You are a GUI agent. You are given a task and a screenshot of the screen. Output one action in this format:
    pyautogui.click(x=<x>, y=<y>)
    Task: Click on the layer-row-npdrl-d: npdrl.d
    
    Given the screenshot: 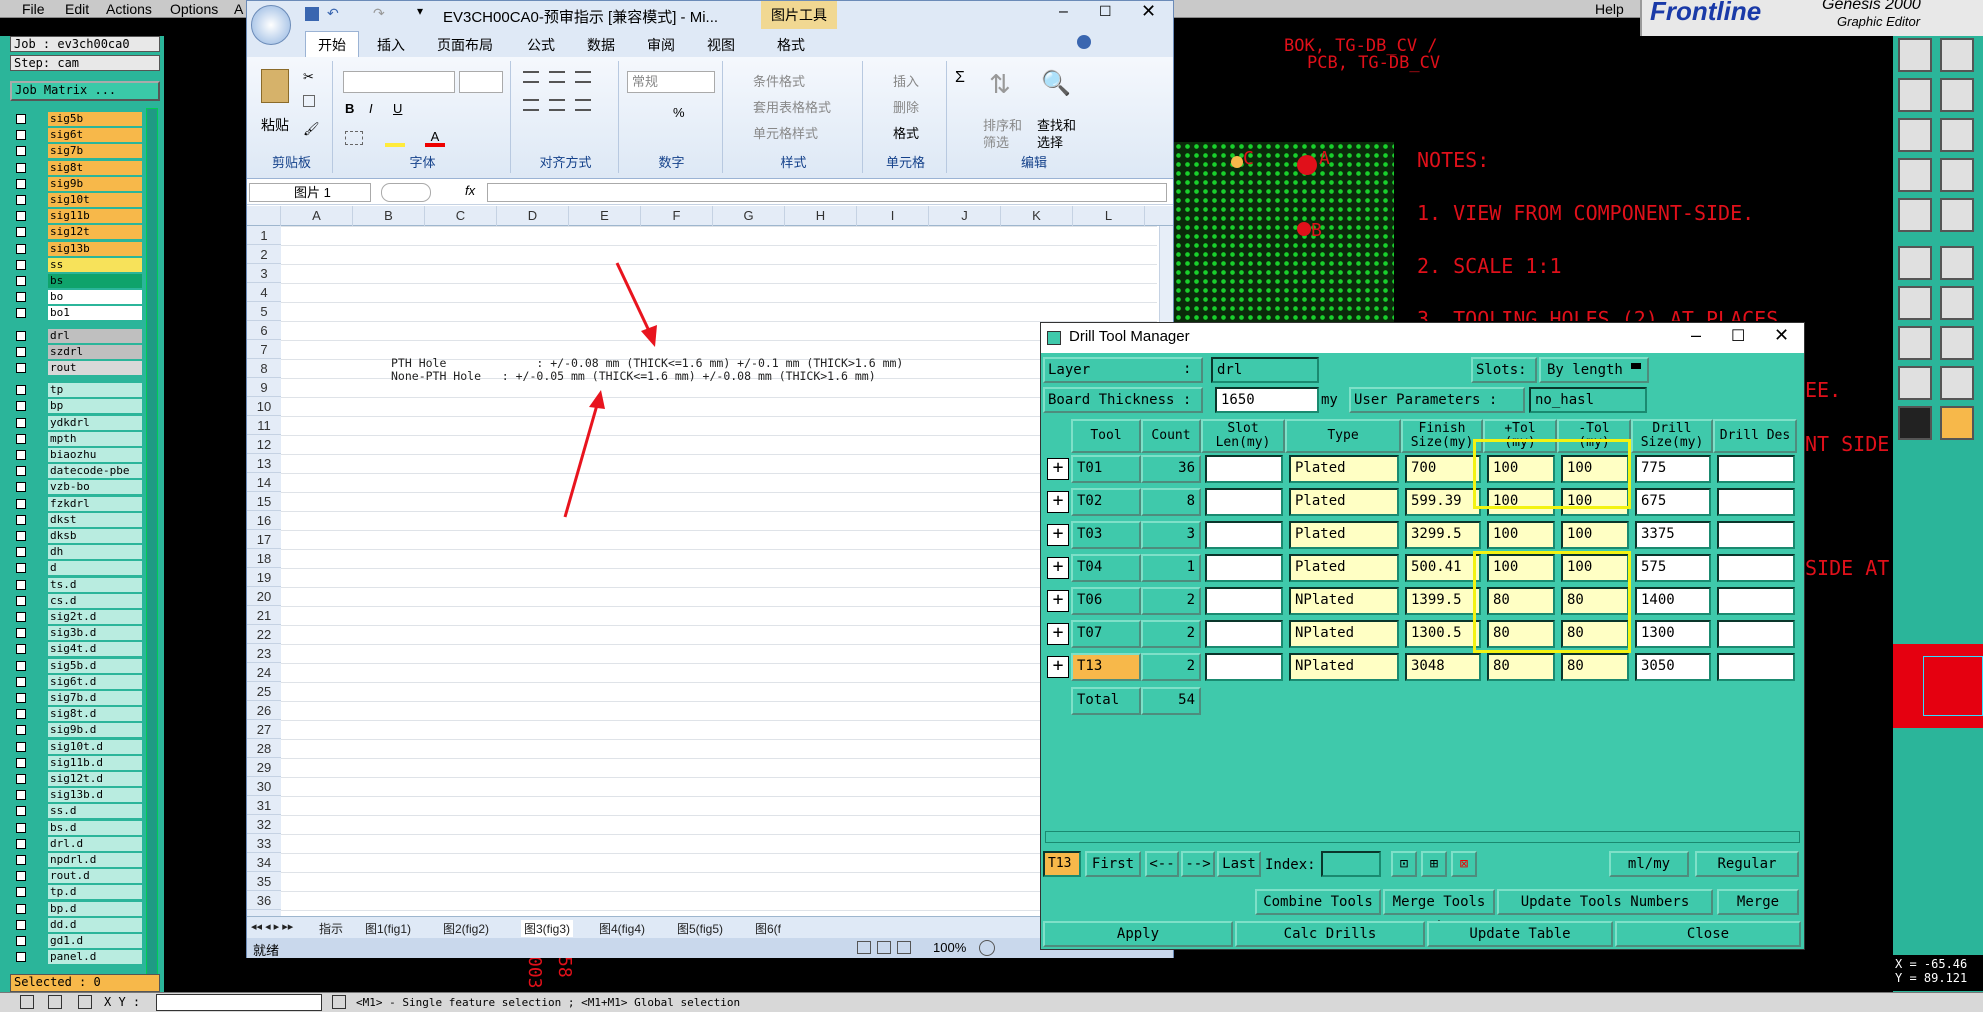 What is the action you would take?
    pyautogui.click(x=77, y=860)
    